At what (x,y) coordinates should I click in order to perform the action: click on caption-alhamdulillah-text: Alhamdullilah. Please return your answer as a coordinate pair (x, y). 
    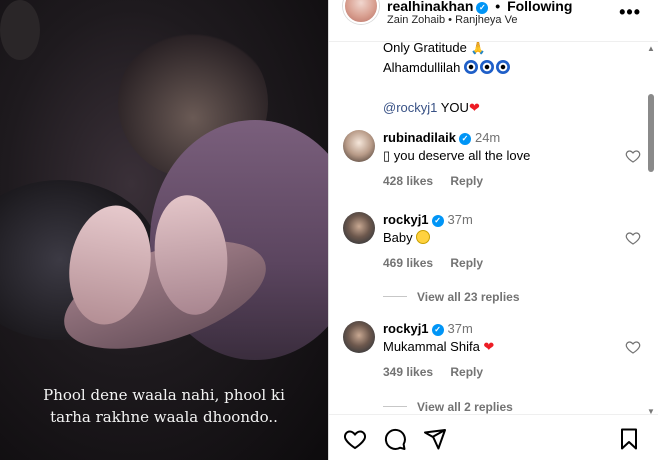
    Looking at the image, I should click on (422, 67).